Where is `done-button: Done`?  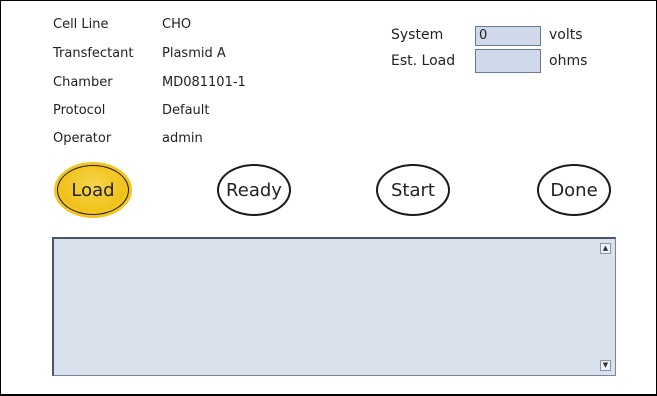
done-button: Done is located at coordinates (574, 190).